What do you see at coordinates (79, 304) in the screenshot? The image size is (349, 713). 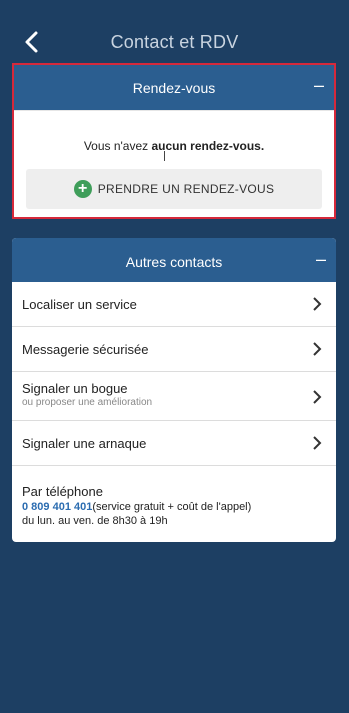 I see `contact-item-label: Localiser un service` at bounding box center [79, 304].